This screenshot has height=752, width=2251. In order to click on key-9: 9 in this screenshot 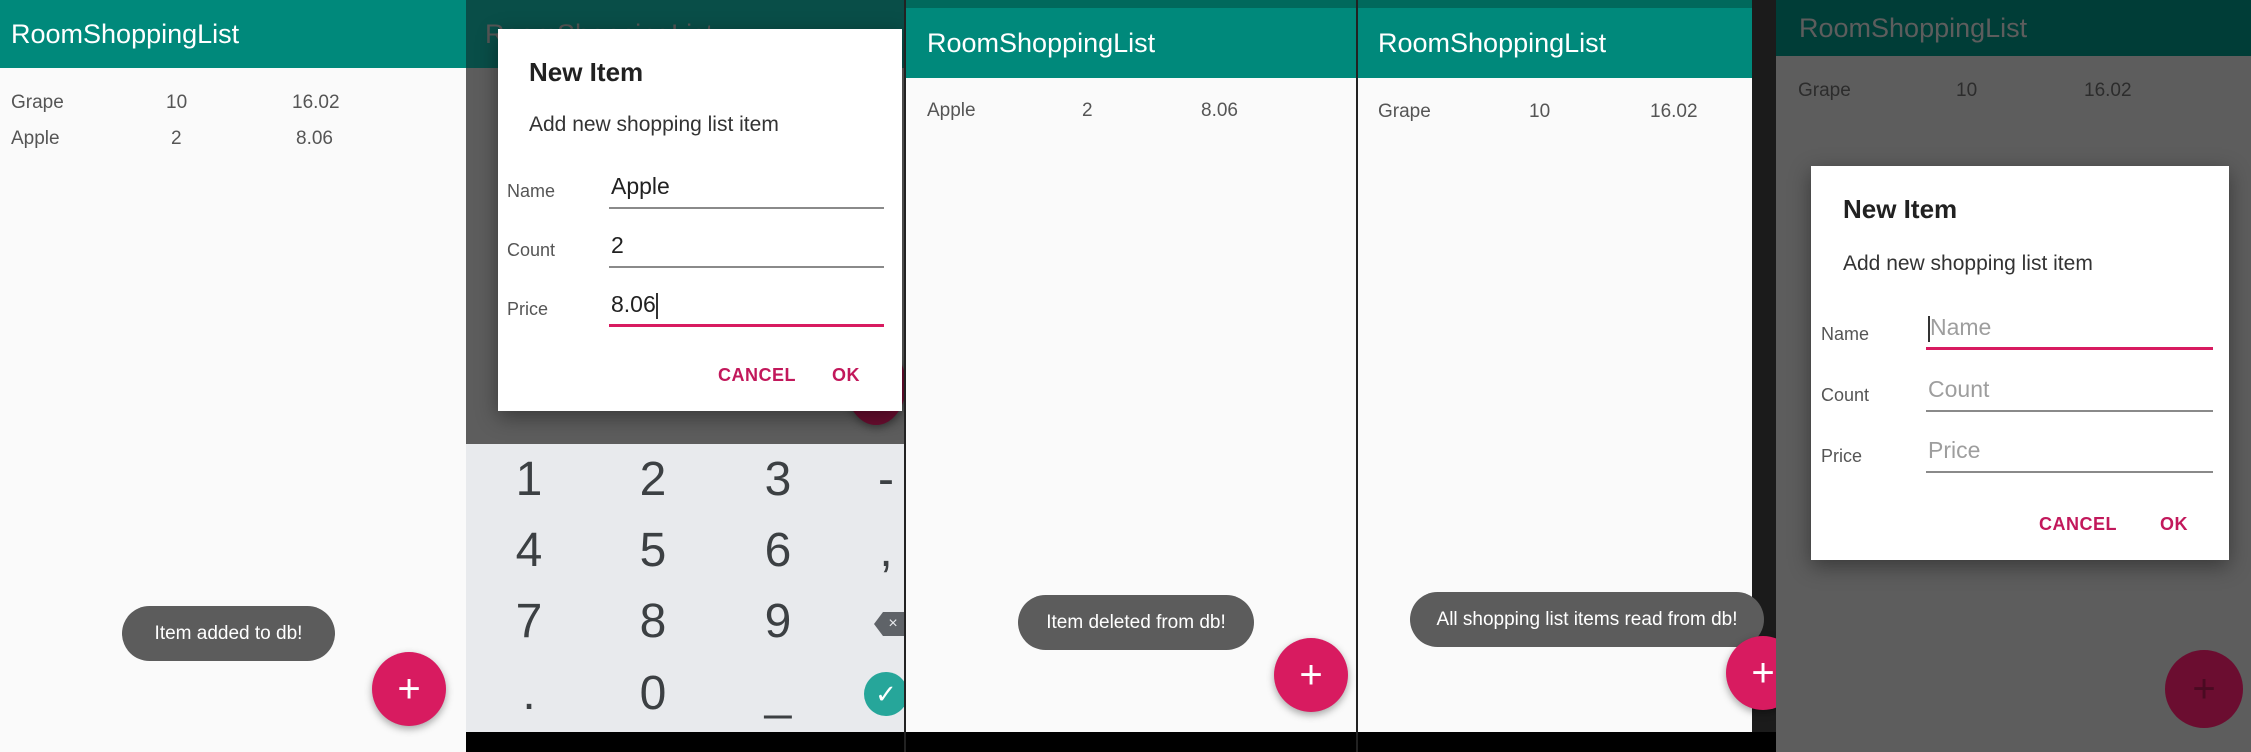, I will do `click(778, 621)`.